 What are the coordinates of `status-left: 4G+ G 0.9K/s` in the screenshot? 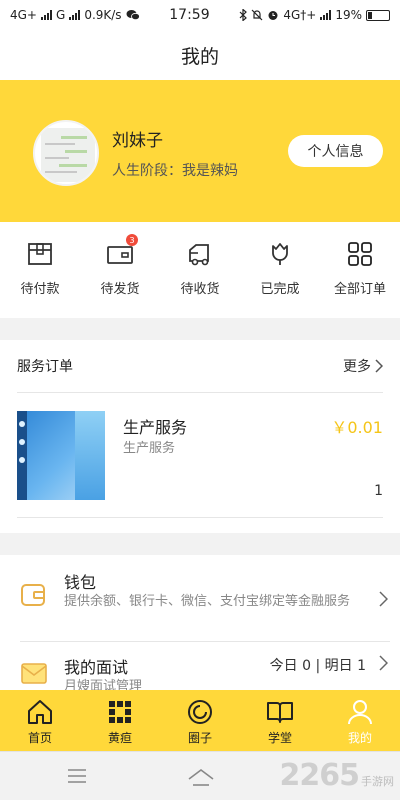 It's located at (75, 15).